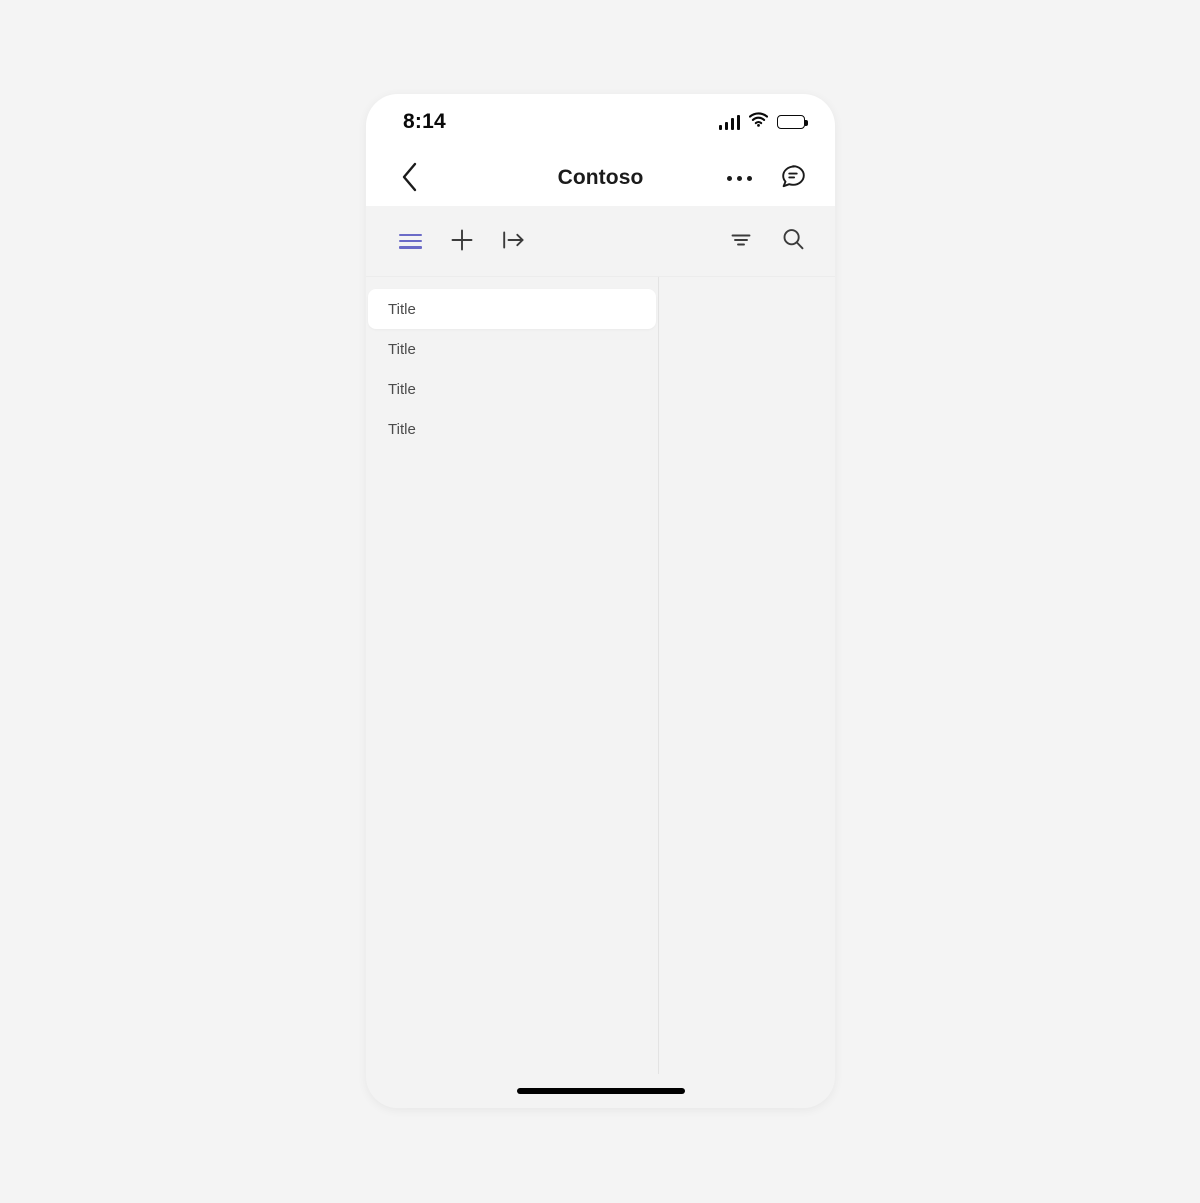 The image size is (1200, 1203). I want to click on arrow-to-right-icon, so click(514, 241).